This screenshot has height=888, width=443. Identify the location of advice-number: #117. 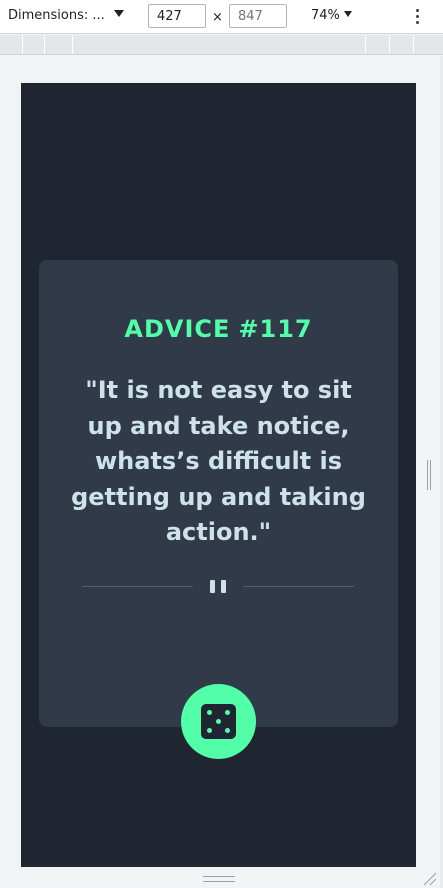
(275, 329).